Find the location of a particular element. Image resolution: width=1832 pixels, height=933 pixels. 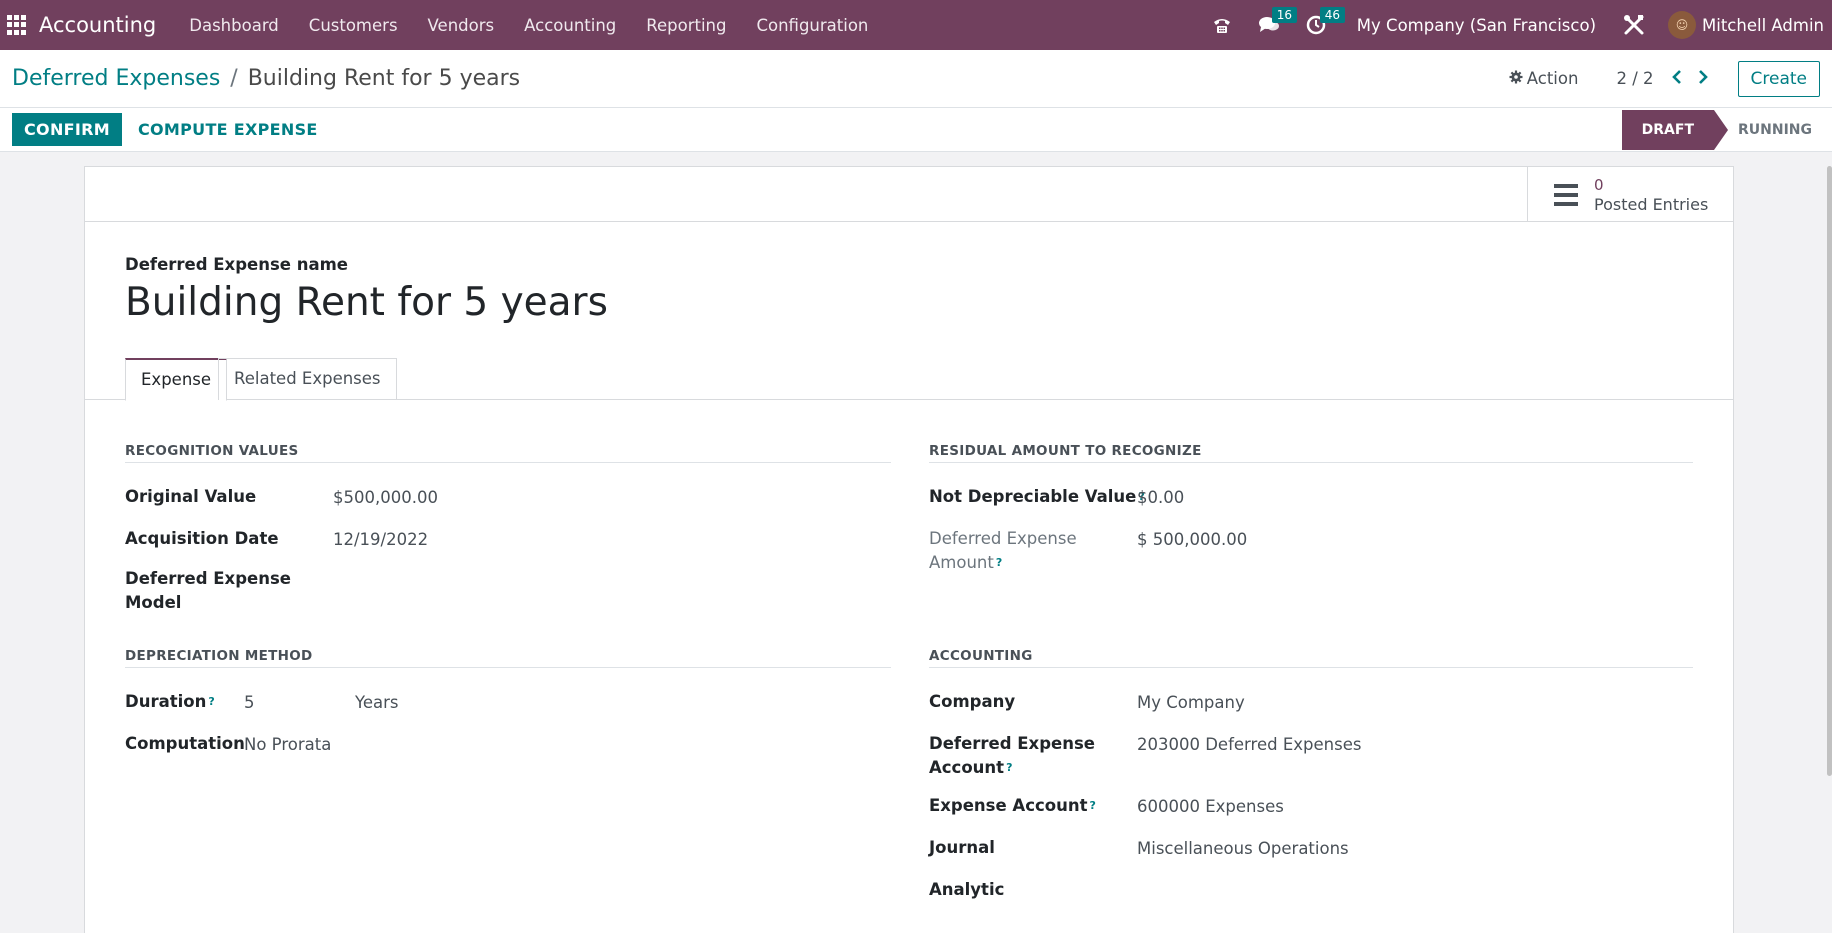

duration-number-field: 5 is located at coordinates (249, 703).